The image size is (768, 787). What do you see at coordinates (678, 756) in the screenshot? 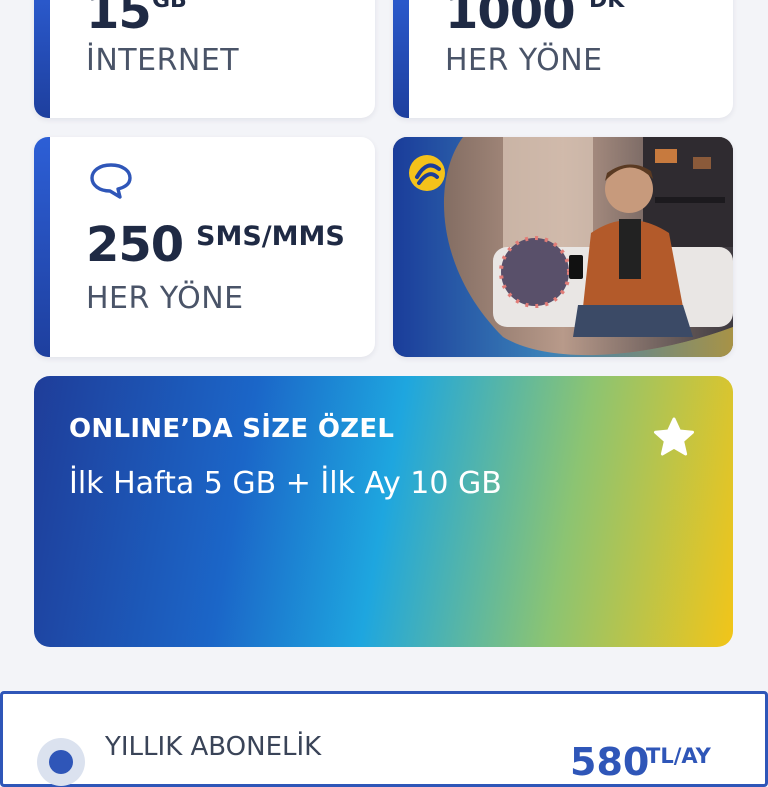
I see `subscription-price-unit: TL/AY` at bounding box center [678, 756].